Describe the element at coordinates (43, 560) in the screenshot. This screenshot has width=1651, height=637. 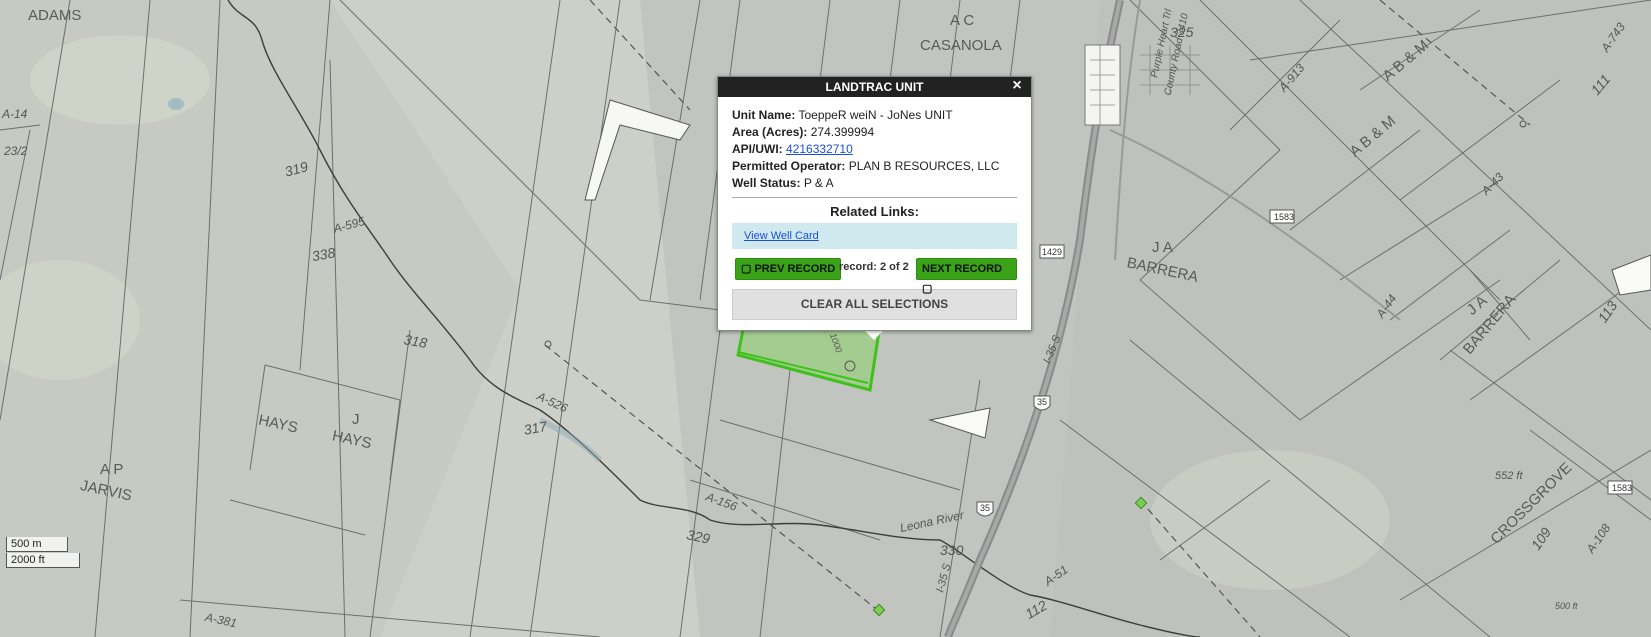
I see `scale-bar-imperial: 2000 ft` at that location.